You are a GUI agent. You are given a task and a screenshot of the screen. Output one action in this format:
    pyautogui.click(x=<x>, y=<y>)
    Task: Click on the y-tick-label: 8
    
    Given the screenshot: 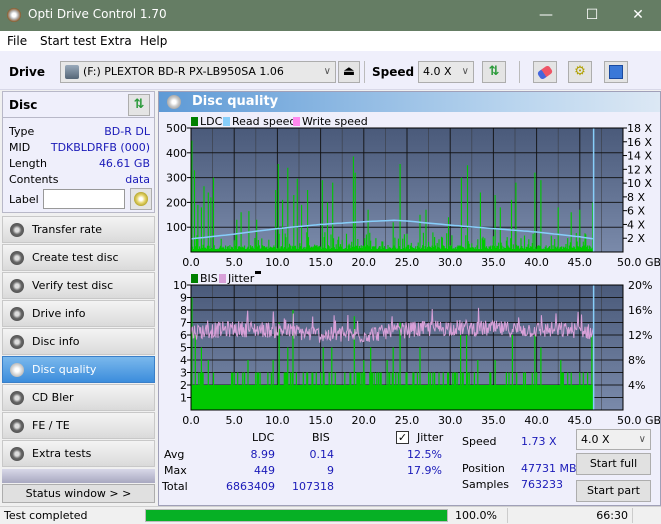 What is the action you would take?
    pyautogui.click(x=183, y=310)
    